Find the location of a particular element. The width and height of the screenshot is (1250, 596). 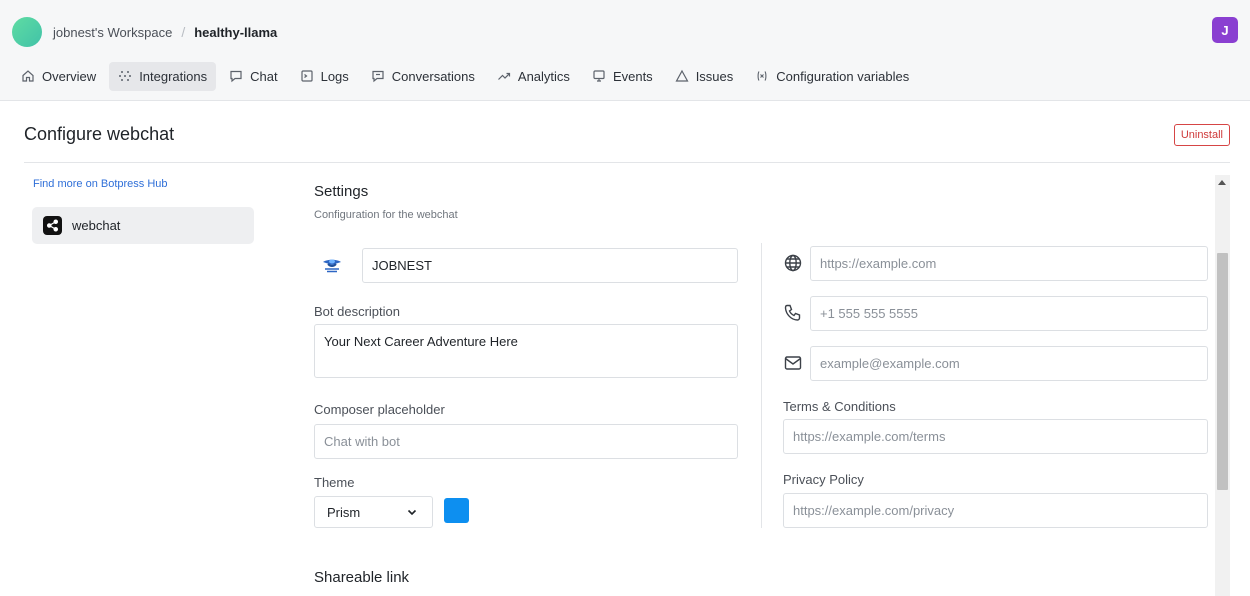

phone-icon is located at coordinates (792, 312).